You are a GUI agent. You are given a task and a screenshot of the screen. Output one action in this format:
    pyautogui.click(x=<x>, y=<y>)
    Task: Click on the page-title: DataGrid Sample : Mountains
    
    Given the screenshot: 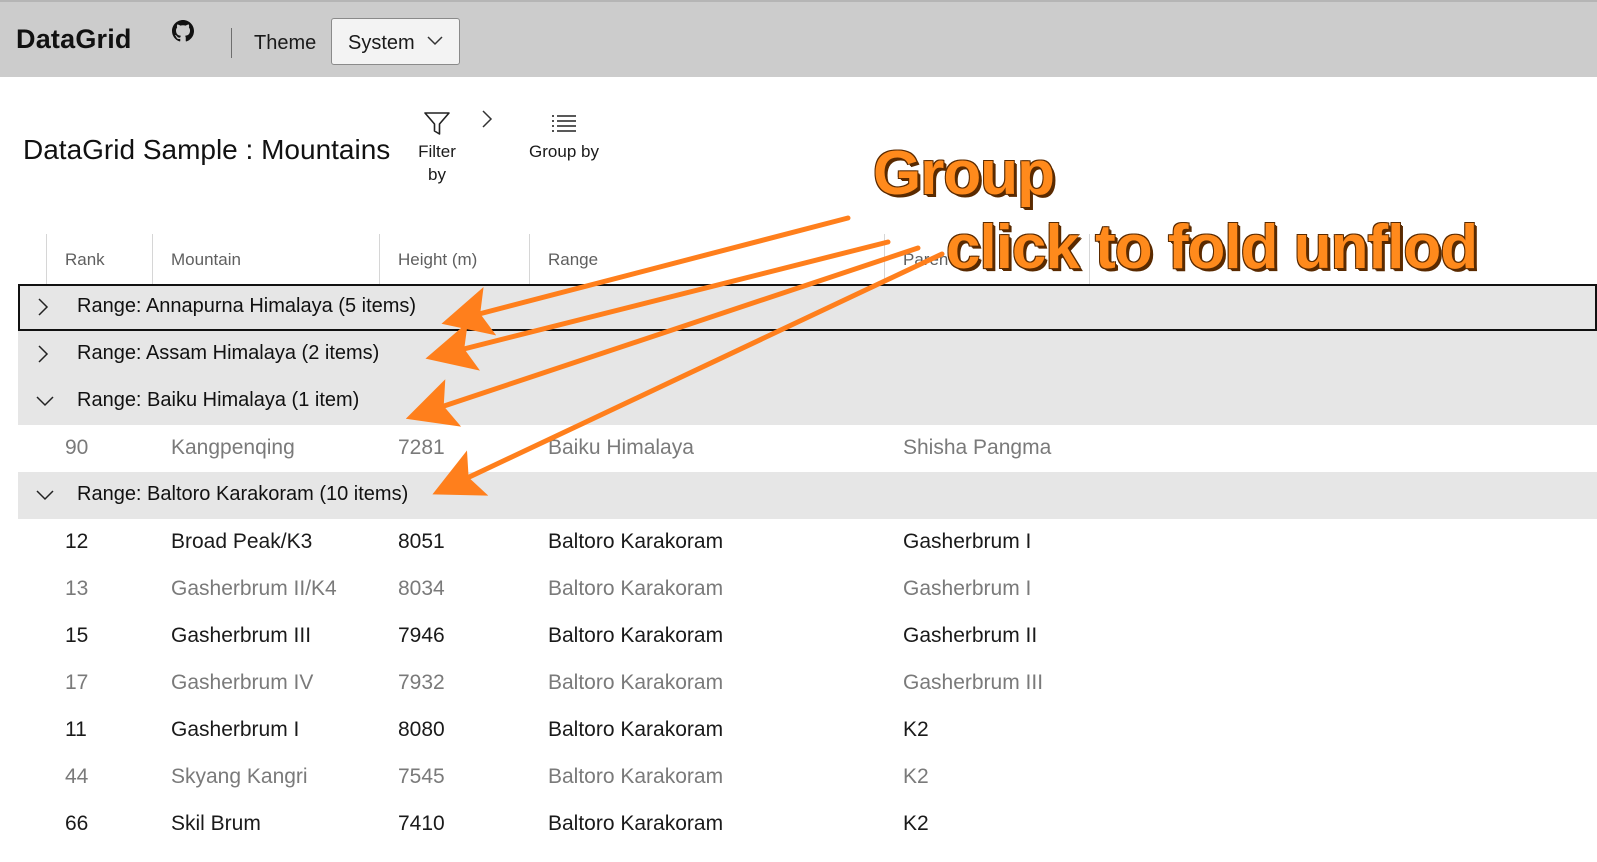 What is the action you would take?
    pyautogui.click(x=207, y=149)
    